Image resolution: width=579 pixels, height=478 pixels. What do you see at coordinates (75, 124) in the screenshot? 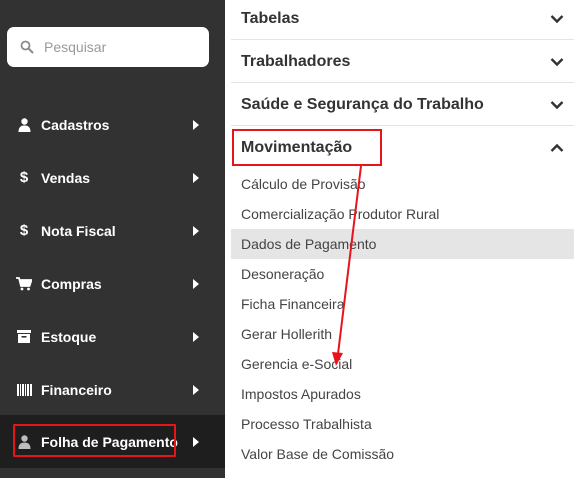
I see `sidebar-item-label: Cadastros` at bounding box center [75, 124].